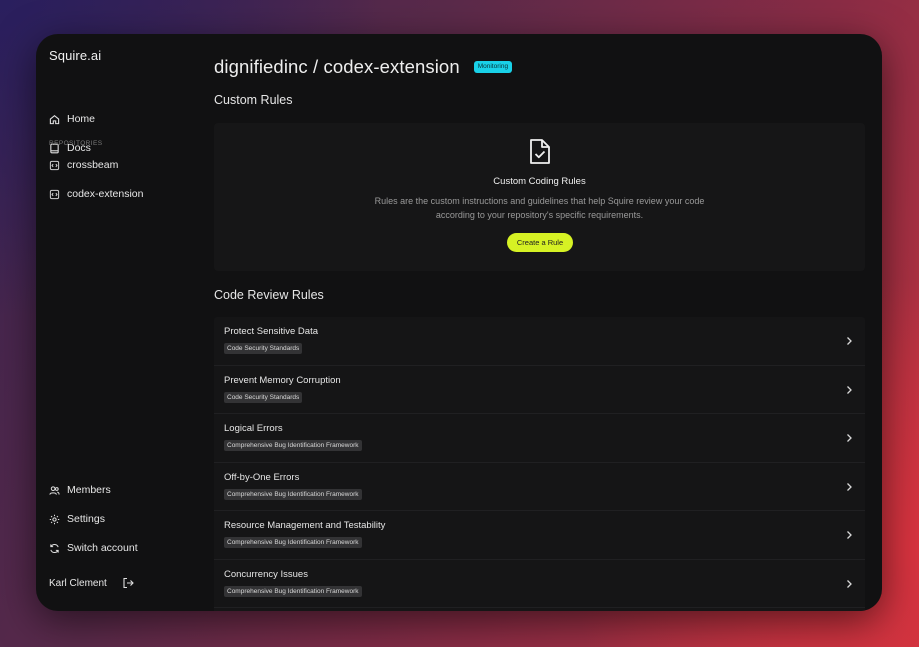 This screenshot has width=919, height=647. I want to click on rule-name: Protect Sensitive Data, so click(271, 331).